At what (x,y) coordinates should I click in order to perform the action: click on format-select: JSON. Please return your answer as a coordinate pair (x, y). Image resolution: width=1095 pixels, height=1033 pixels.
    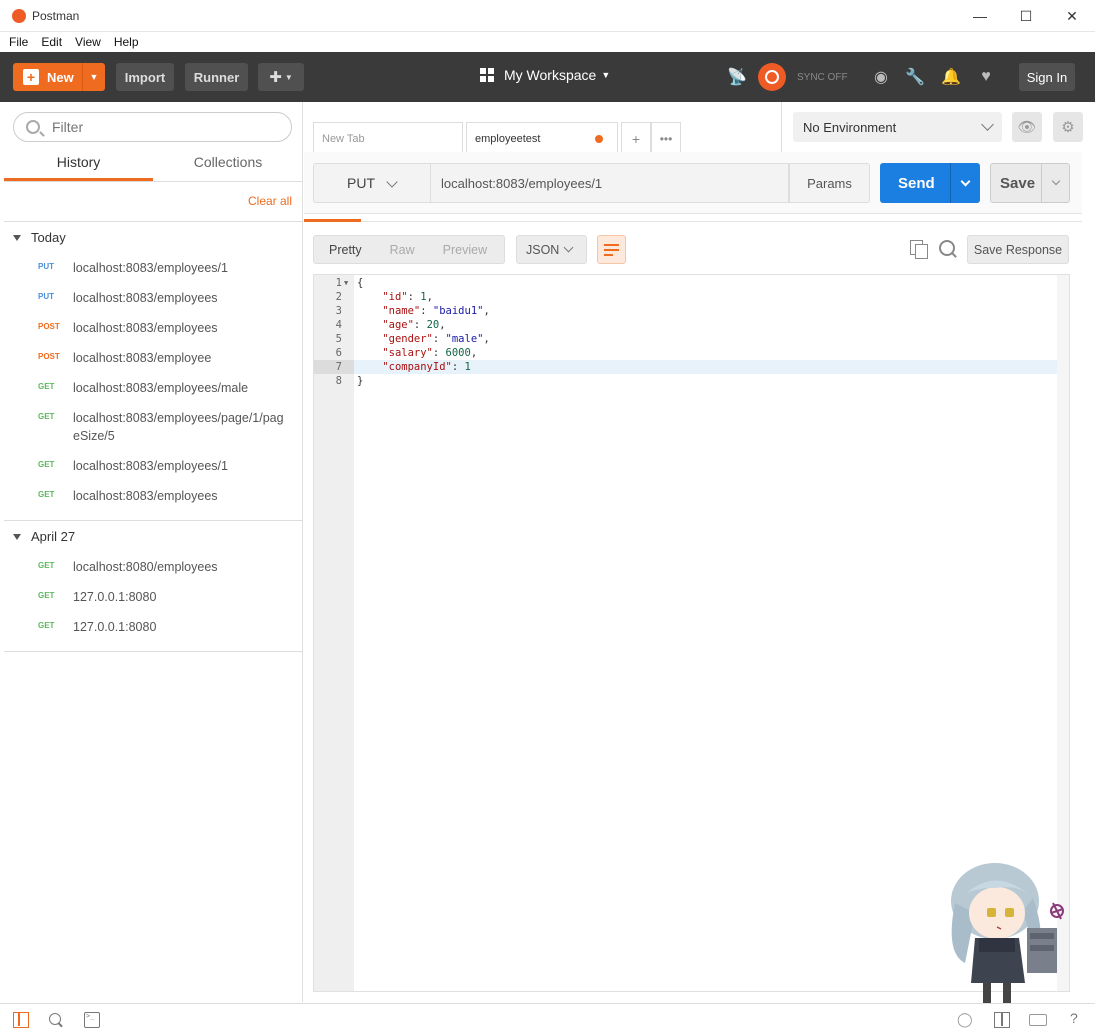
    Looking at the image, I should click on (551, 249).